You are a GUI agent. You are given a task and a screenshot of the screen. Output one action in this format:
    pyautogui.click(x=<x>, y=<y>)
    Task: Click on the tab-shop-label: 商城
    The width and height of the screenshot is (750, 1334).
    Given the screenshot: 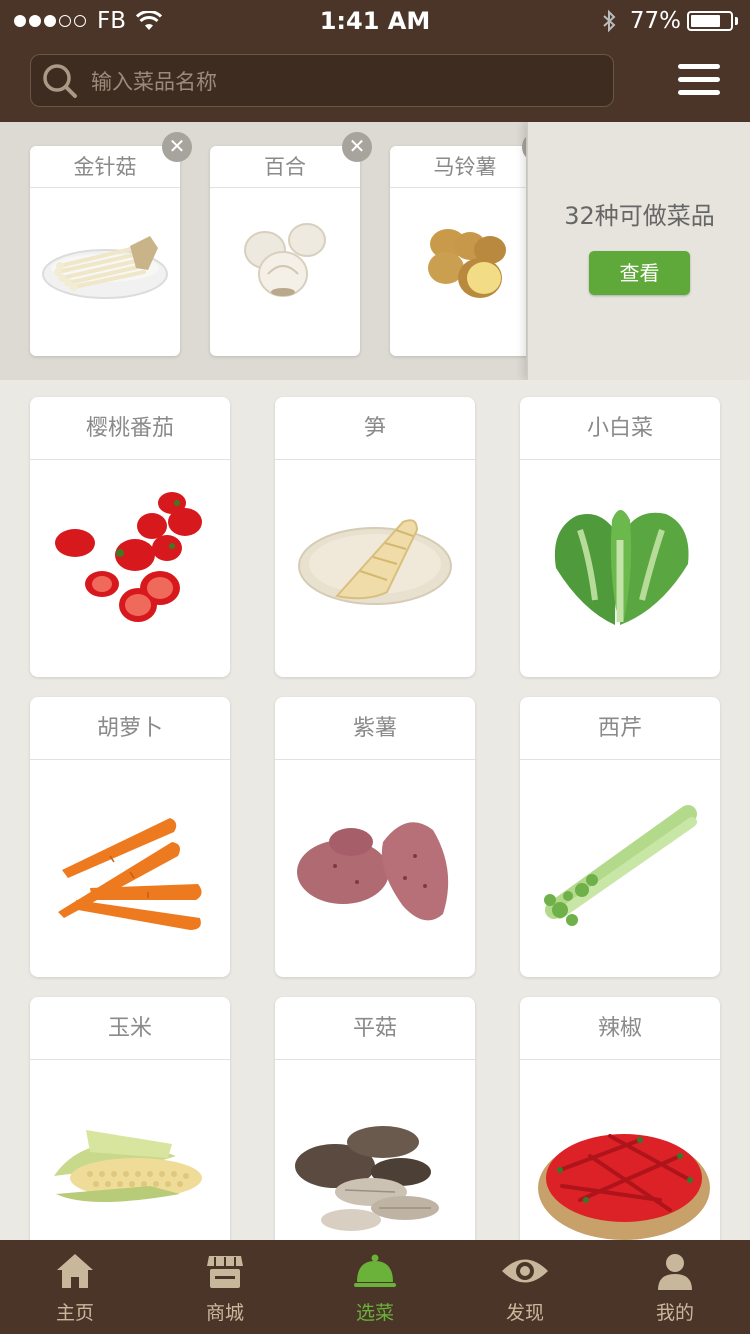 What is the action you would take?
    pyautogui.click(x=224, y=1313)
    